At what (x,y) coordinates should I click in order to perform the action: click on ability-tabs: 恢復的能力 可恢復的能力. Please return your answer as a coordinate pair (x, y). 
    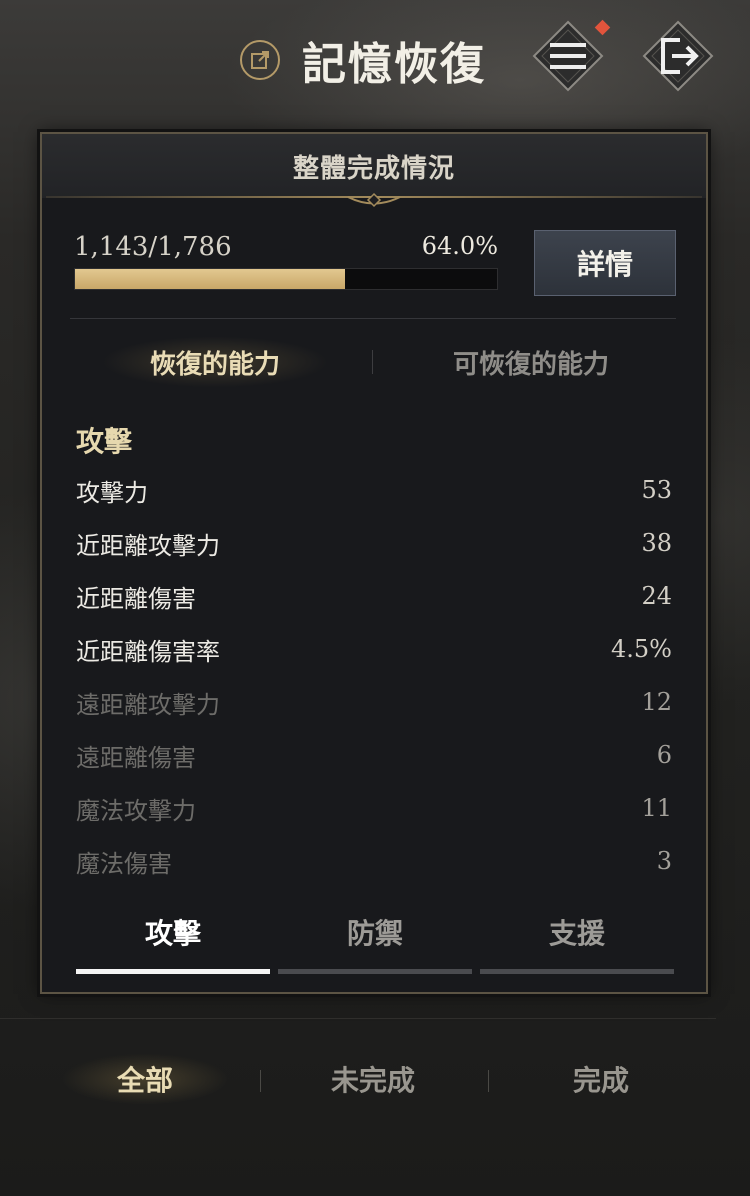
    Looking at the image, I should click on (373, 362).